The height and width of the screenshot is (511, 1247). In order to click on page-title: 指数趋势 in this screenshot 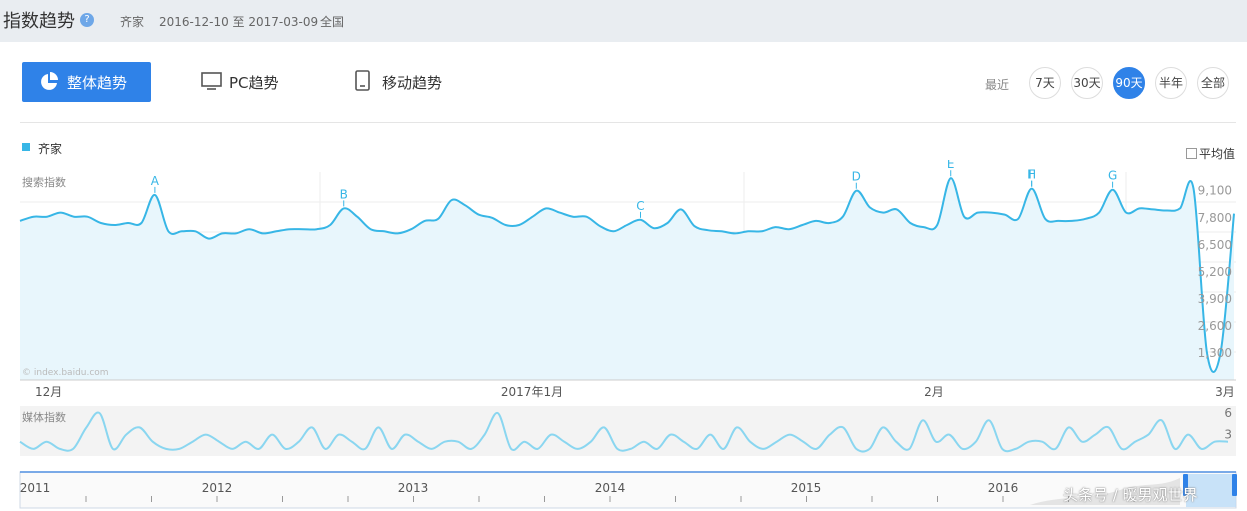, I will do `click(39, 21)`.